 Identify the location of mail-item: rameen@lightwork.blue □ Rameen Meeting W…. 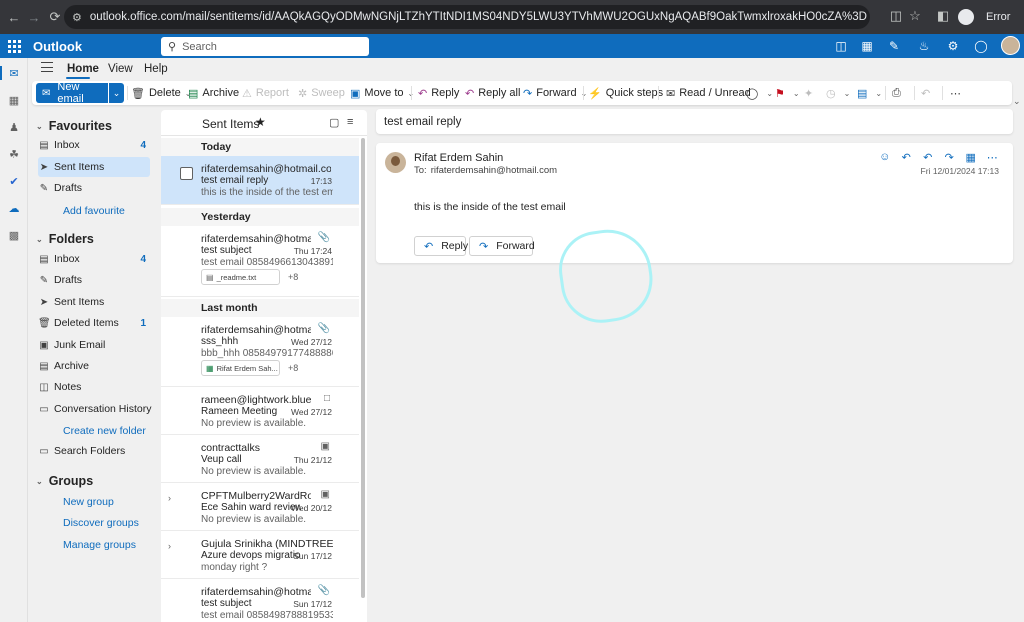
(260, 411).